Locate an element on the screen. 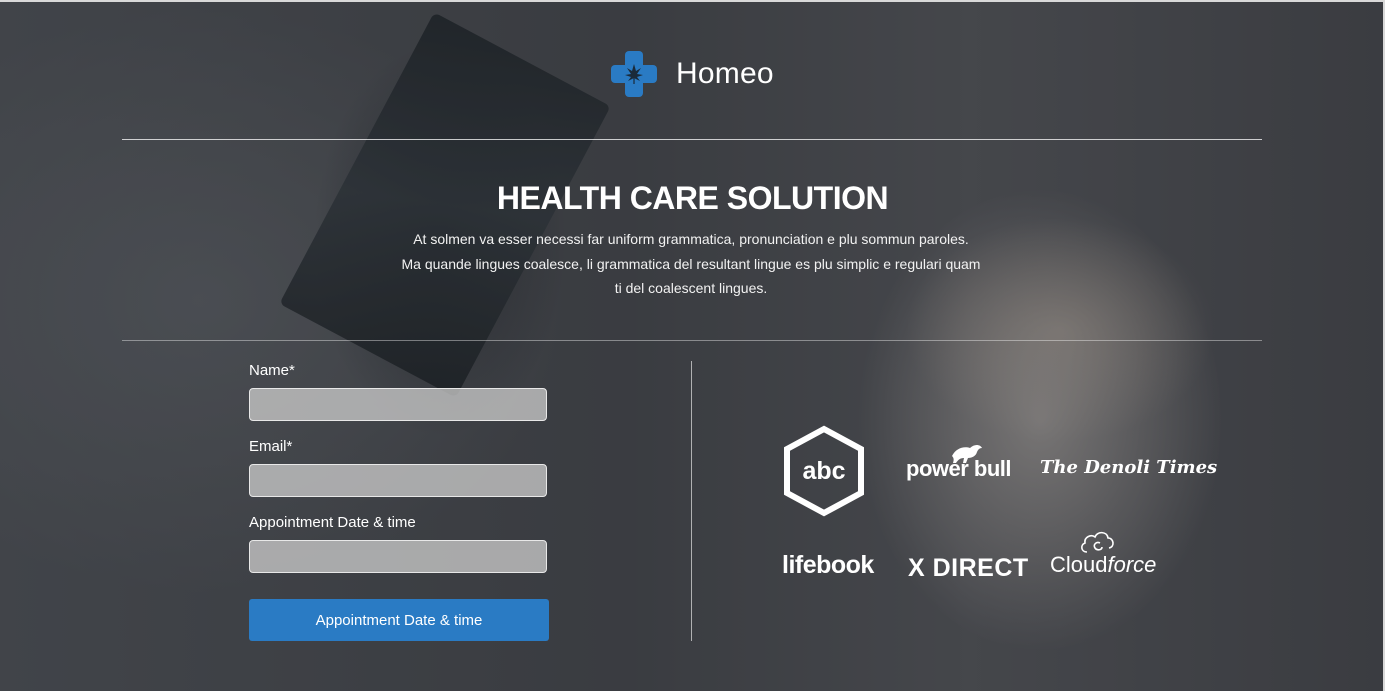  name-field is located at coordinates (398, 404).